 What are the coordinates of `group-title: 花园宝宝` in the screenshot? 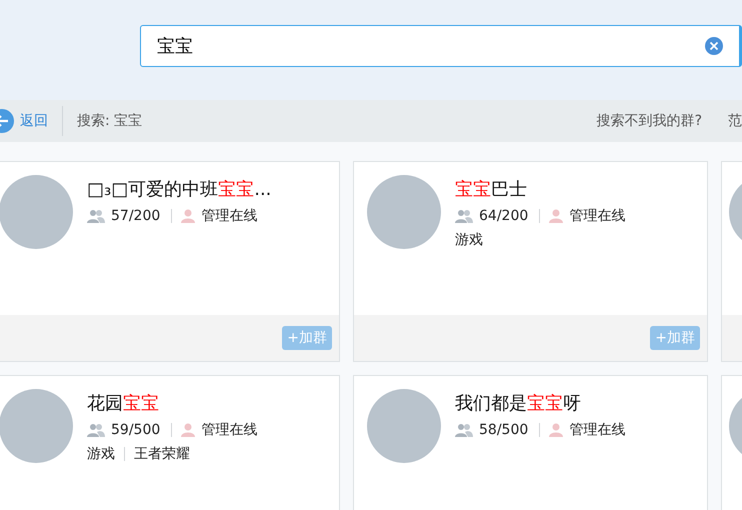 It's located at (172, 403).